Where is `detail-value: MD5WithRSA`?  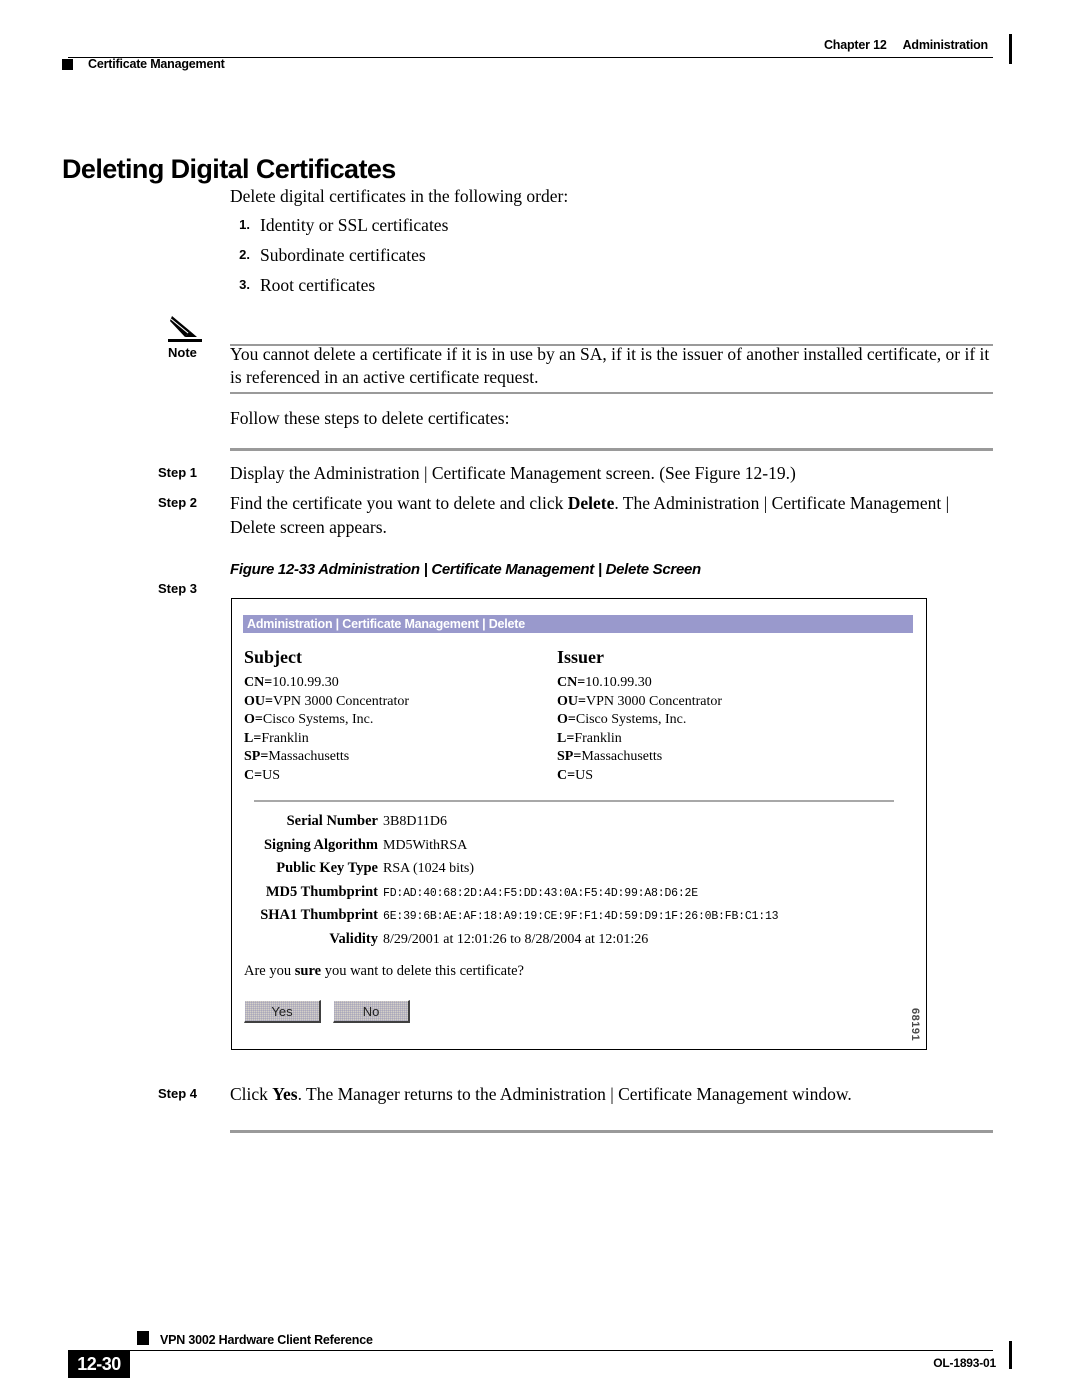 detail-value: MD5WithRSA is located at coordinates (425, 845).